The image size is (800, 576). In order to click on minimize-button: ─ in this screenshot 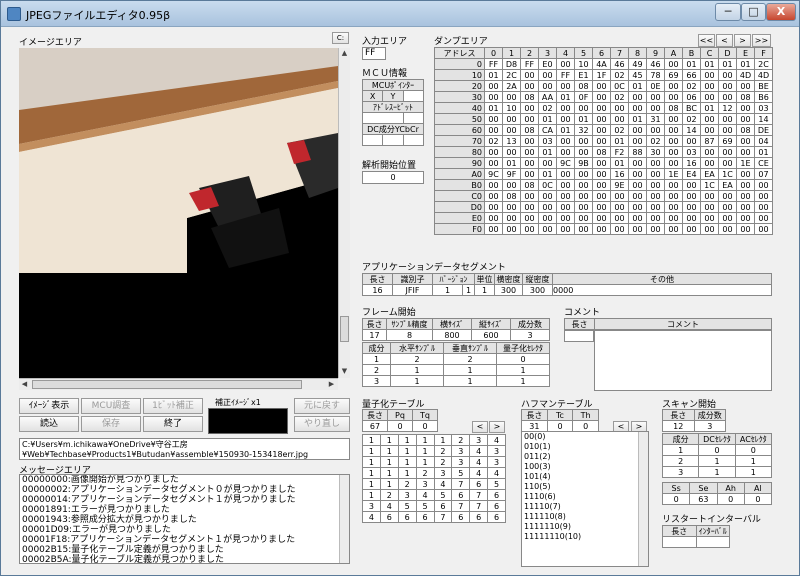, I will do `click(728, 12)`.